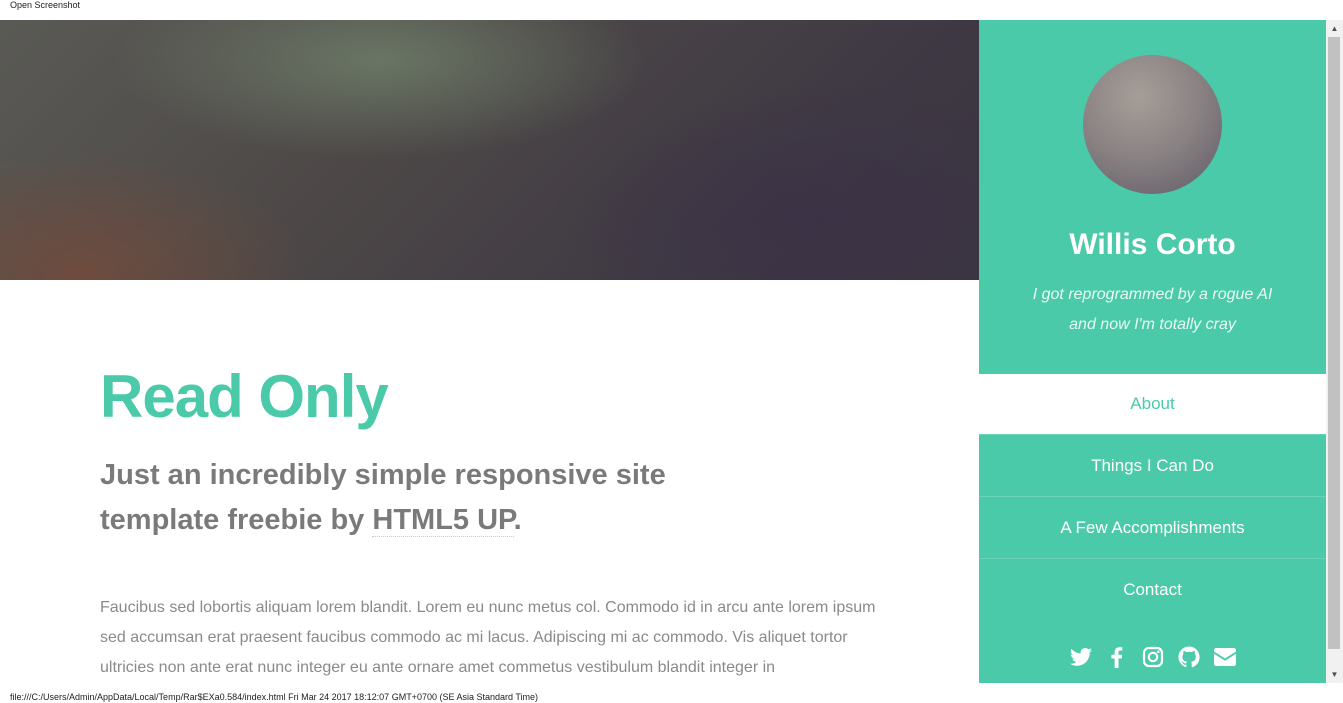 The width and height of the screenshot is (1343, 703). I want to click on tagline-line-2: and now I'm totally cray, so click(1152, 324).